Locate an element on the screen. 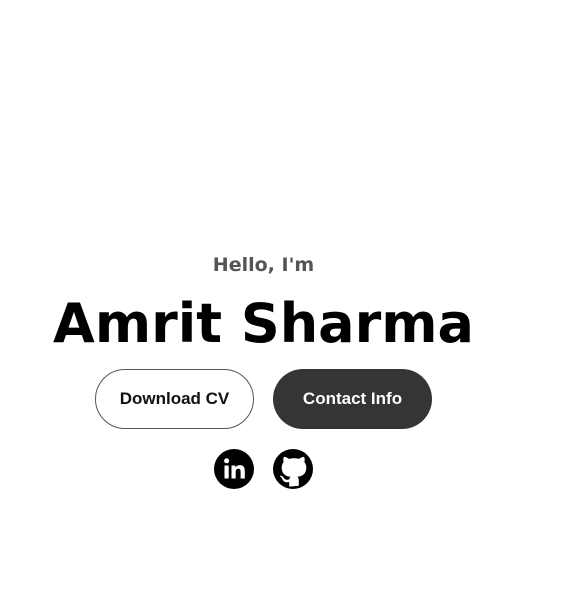  linkedin-link is located at coordinates (234, 469).